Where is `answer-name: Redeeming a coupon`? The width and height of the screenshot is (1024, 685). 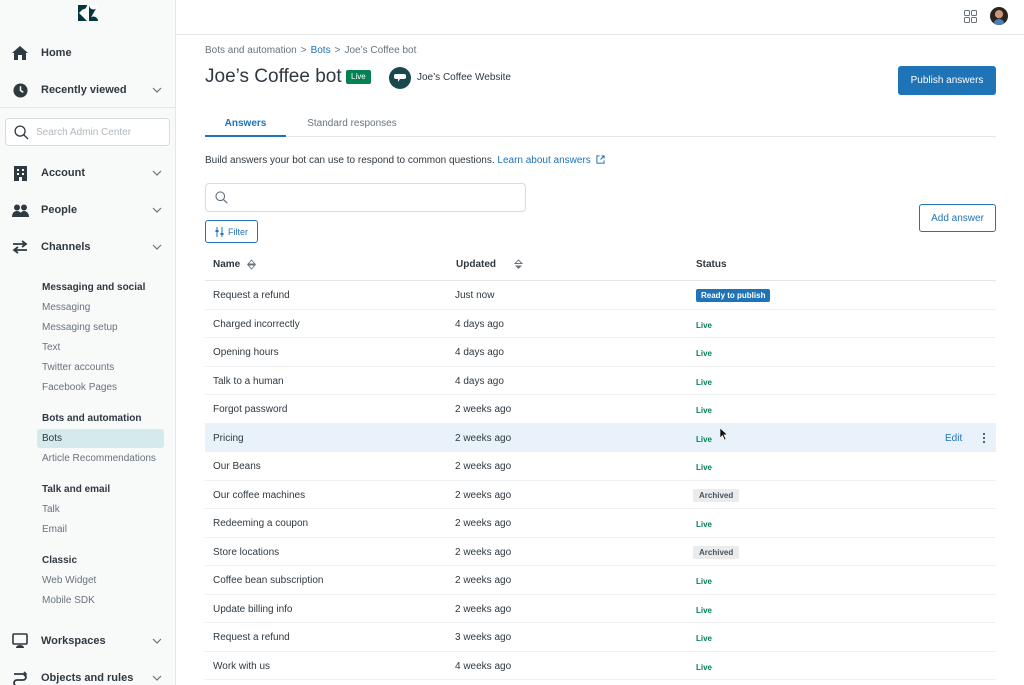
answer-name: Redeeming a coupon is located at coordinates (260, 523).